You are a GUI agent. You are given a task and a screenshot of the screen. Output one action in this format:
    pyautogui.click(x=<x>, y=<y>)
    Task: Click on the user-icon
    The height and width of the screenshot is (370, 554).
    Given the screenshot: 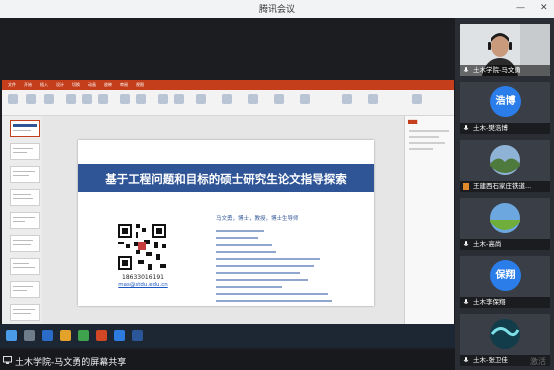 What is the action you would take?
    pyautogui.click(x=466, y=186)
    